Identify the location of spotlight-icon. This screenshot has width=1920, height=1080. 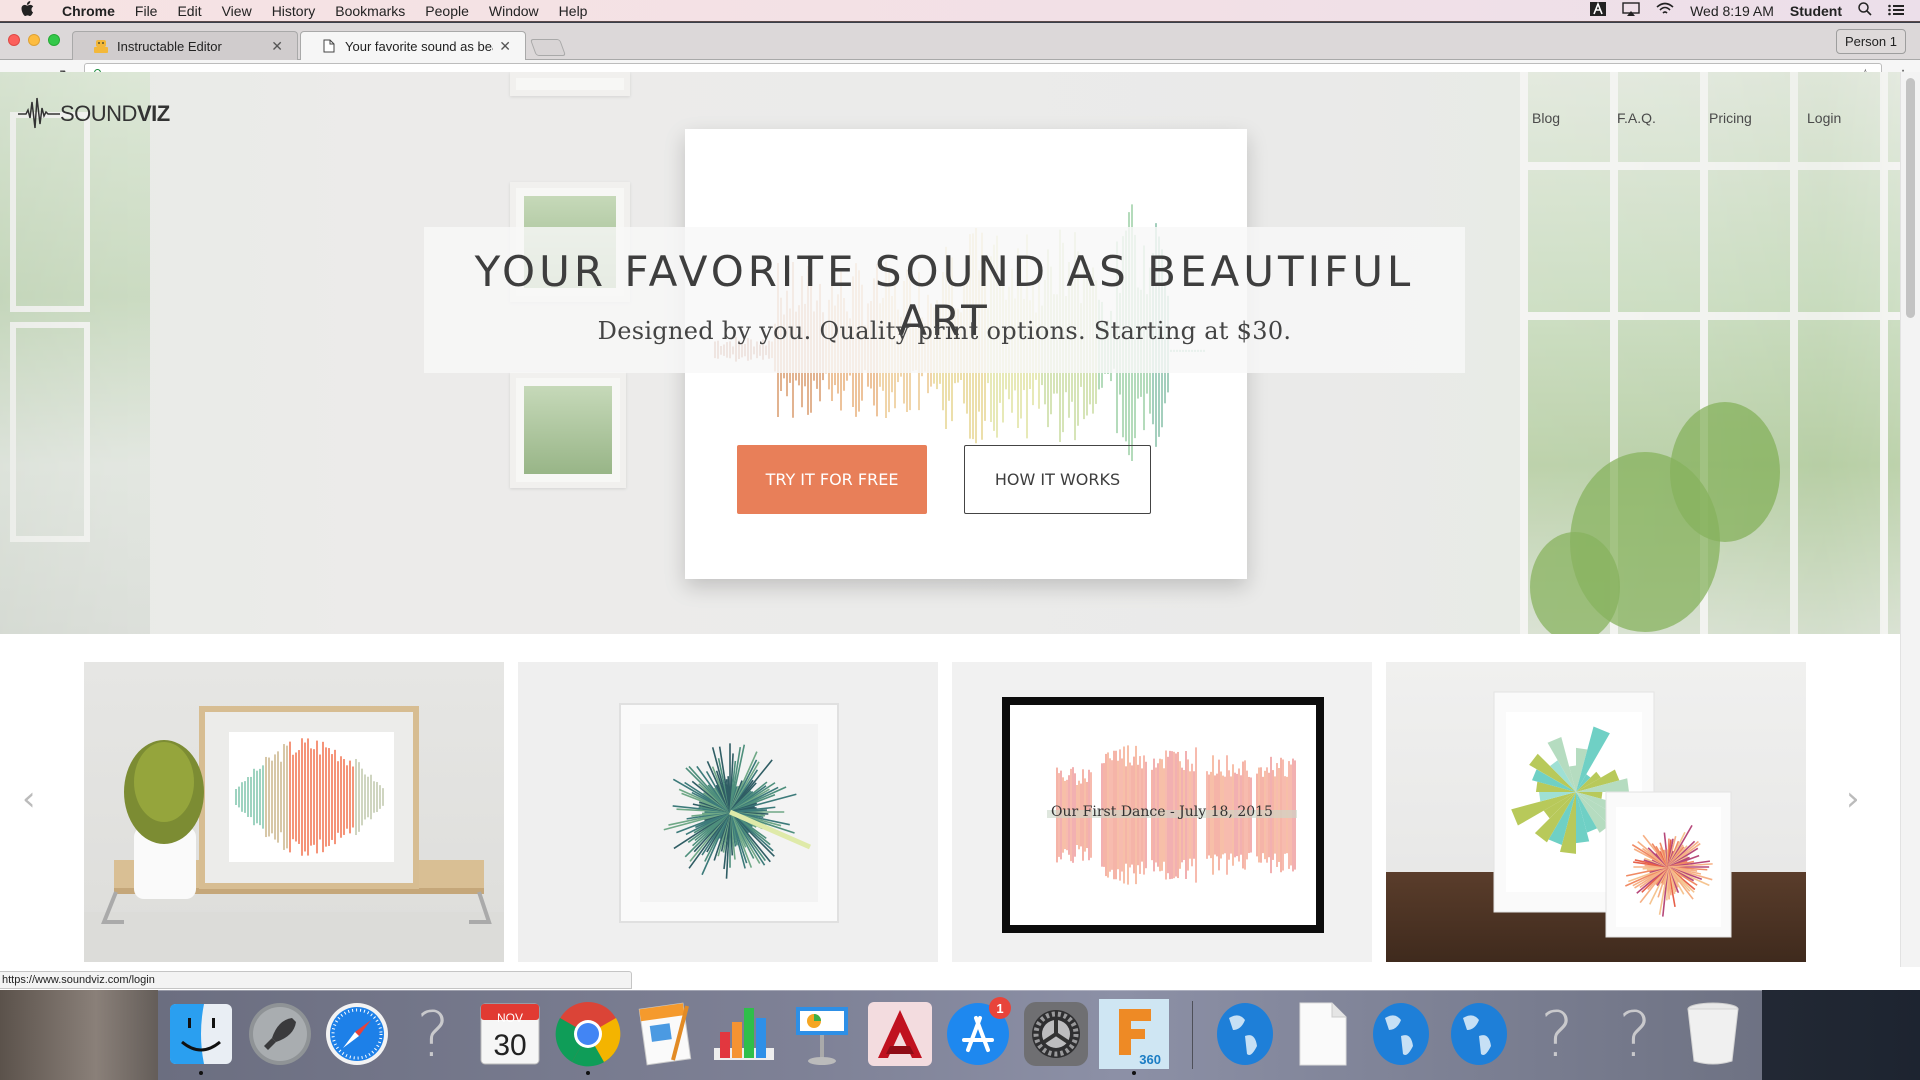
(1865, 10).